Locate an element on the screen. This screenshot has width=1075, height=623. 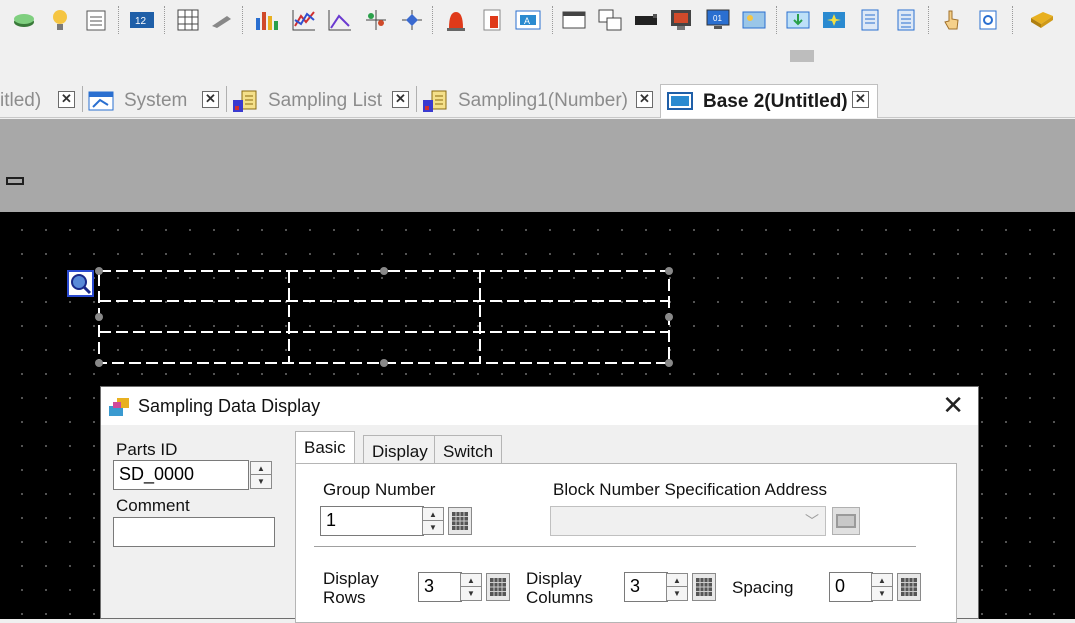
alarm-icon is located at coordinates (456, 20).